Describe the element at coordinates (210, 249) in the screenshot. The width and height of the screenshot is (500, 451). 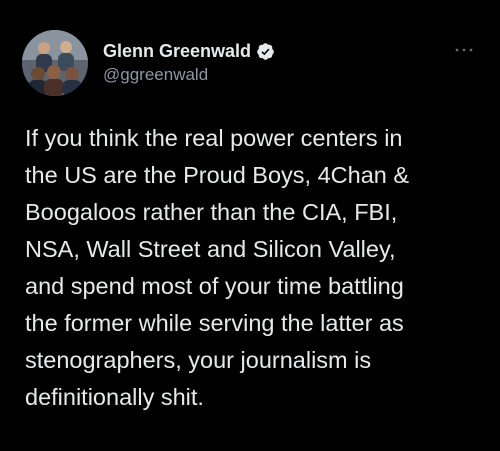
I see `tweet-text-line: NSA, Wall Street and Silicon Valley,` at that location.